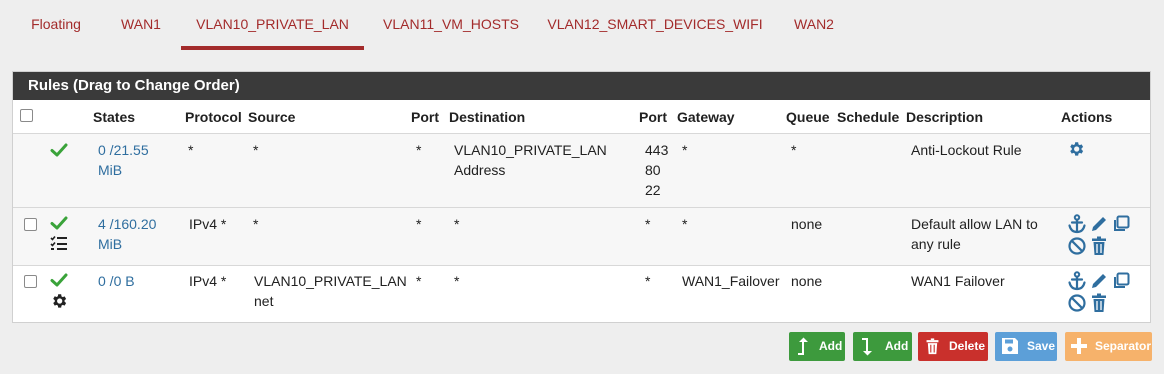 This screenshot has height=374, width=1164. I want to click on tab-wan1: WAN1, so click(141, 25).